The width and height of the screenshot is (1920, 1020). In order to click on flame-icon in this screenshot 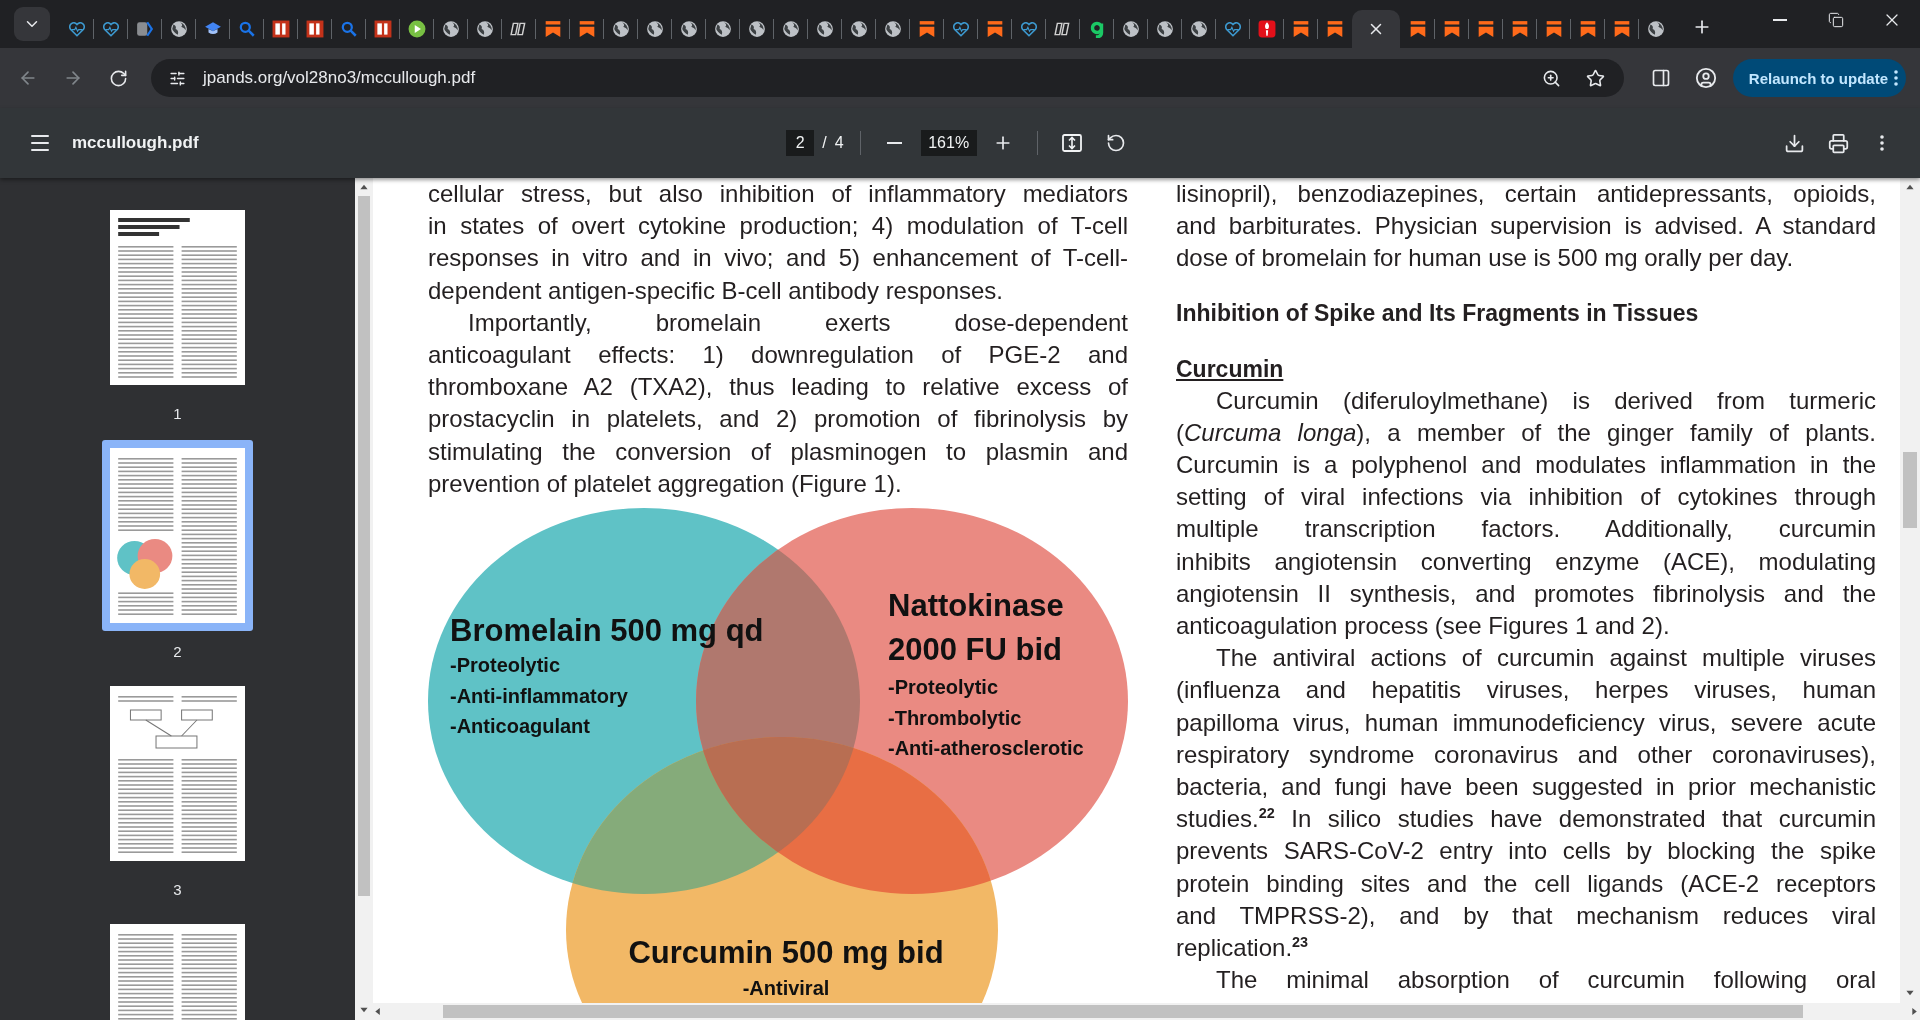, I will do `click(1266, 29)`.